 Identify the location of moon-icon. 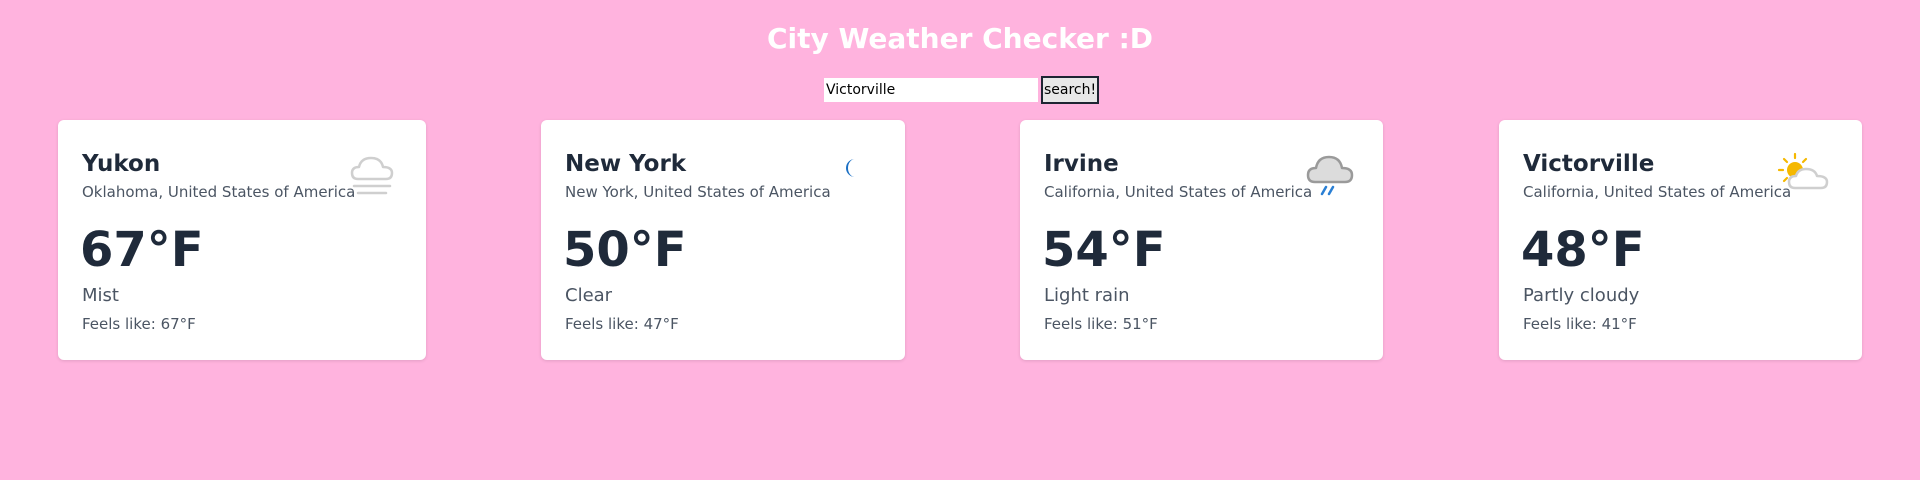
(851, 177).